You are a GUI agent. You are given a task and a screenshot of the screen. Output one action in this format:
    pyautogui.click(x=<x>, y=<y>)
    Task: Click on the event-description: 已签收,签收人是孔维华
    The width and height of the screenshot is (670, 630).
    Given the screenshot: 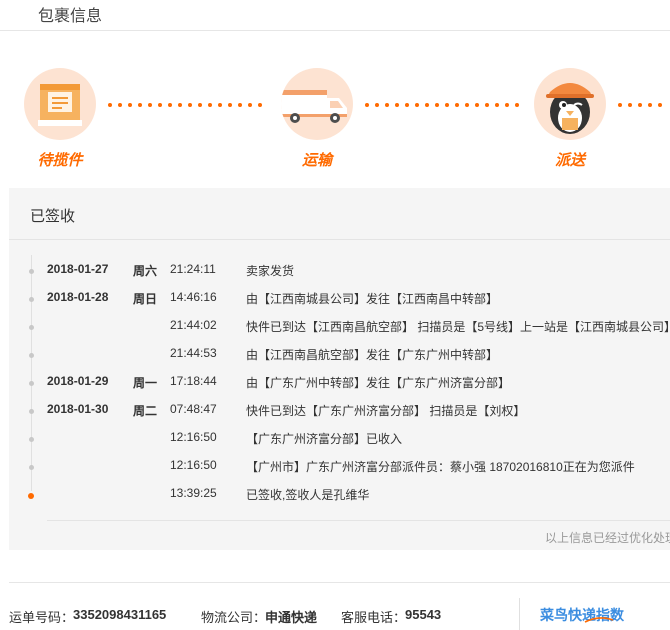 What is the action you would take?
    pyautogui.click(x=308, y=495)
    